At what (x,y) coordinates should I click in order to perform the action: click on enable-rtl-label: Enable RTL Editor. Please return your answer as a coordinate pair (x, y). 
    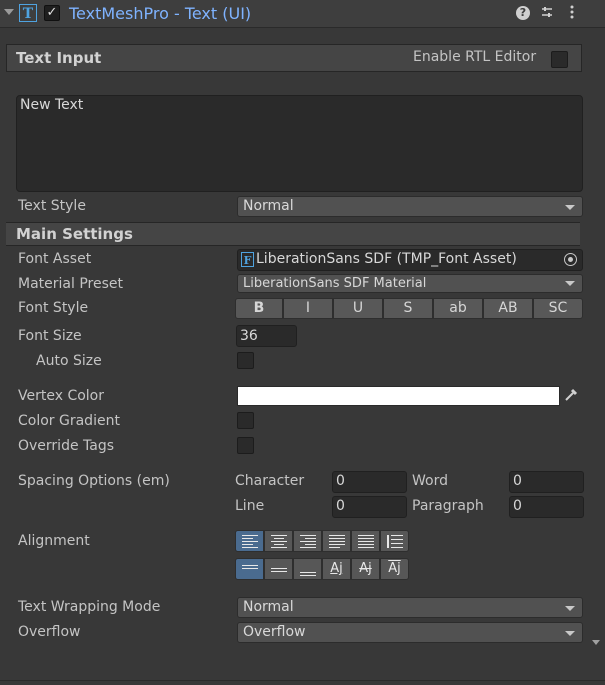
    Looking at the image, I should click on (475, 57).